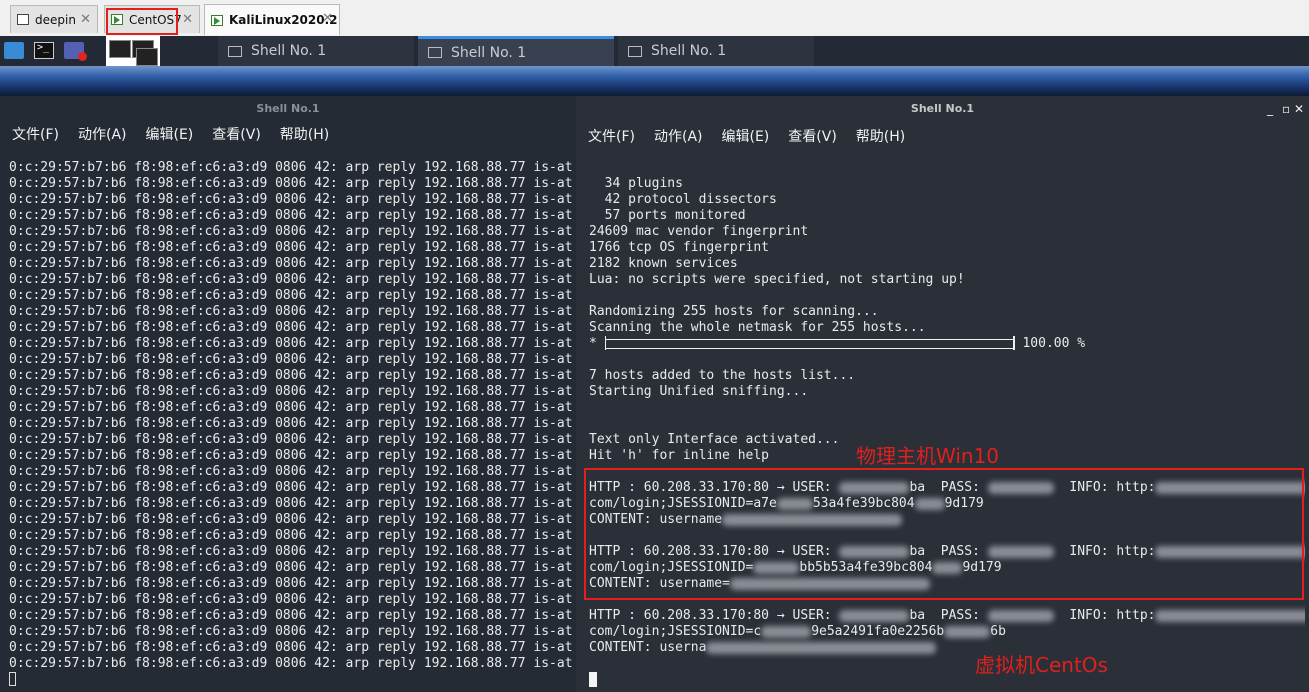 This screenshot has height=692, width=1309. What do you see at coordinates (217, 20) in the screenshot?
I see `vm-running-icon` at bounding box center [217, 20].